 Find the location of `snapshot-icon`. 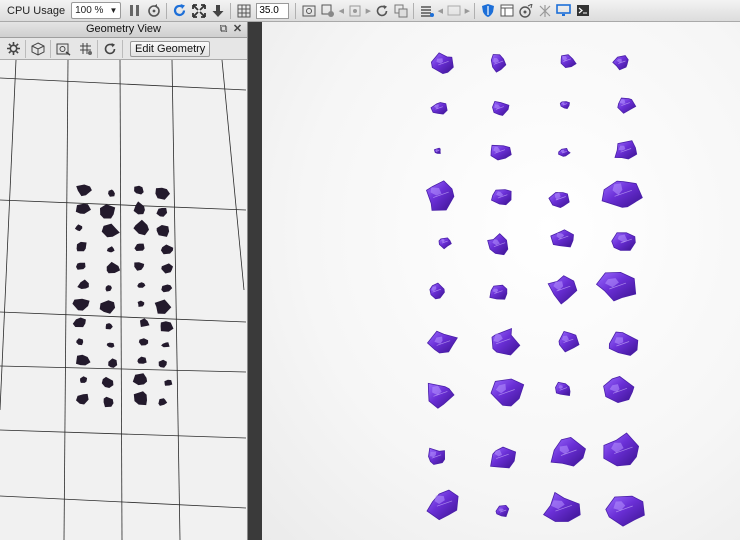

snapshot-icon is located at coordinates (63, 48).